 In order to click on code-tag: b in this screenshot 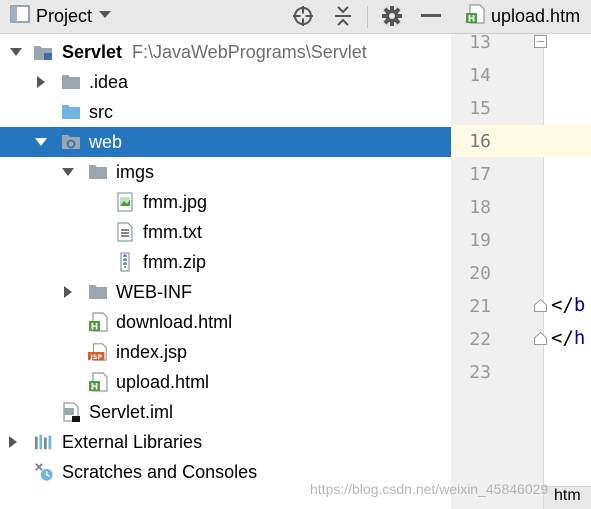, I will do `click(579, 305)`.